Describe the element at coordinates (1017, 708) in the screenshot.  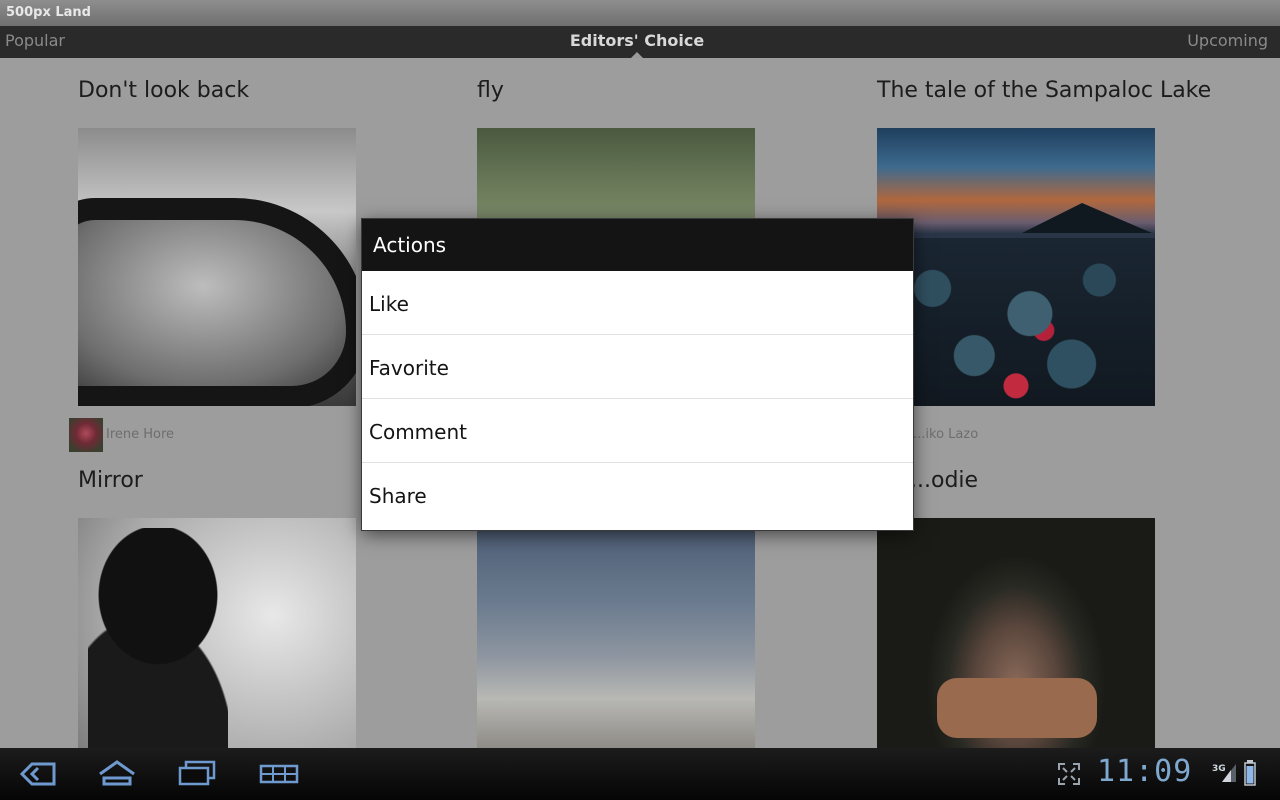
I see `photo-face-mask` at that location.